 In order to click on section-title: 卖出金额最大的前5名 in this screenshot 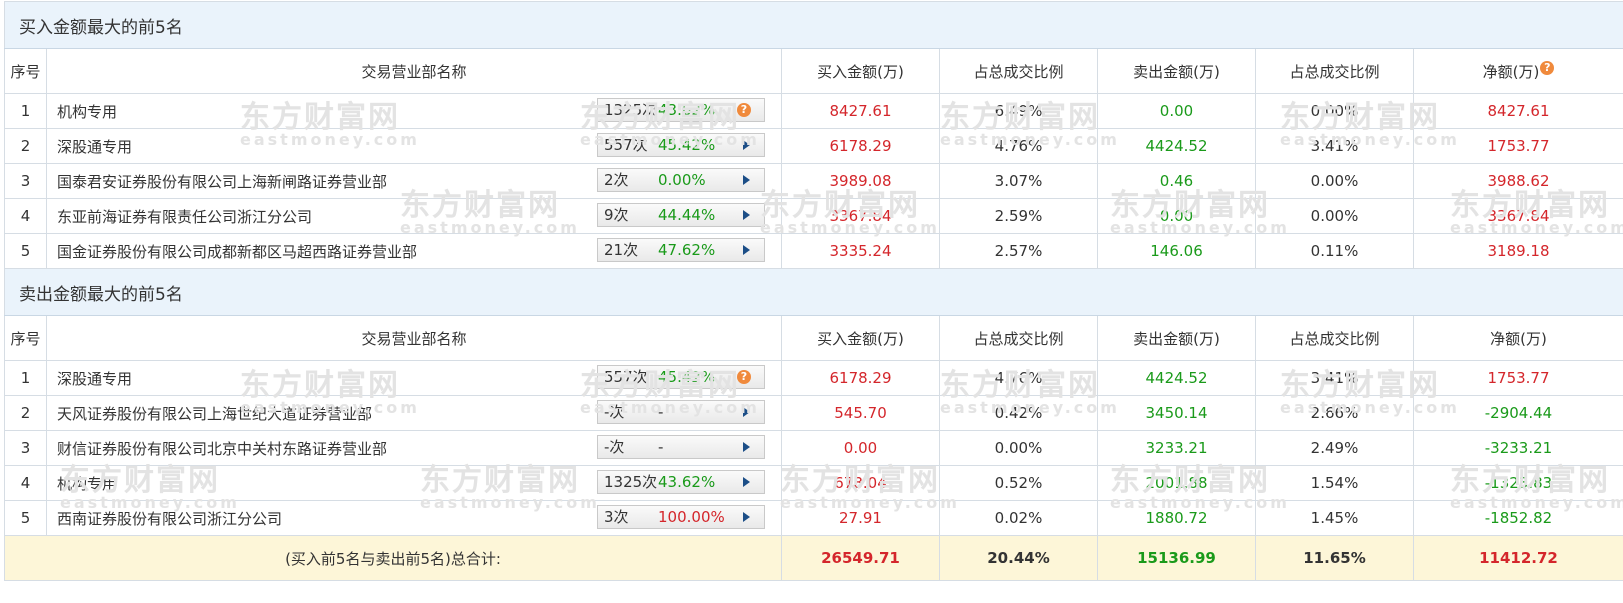, I will do `click(813, 292)`.